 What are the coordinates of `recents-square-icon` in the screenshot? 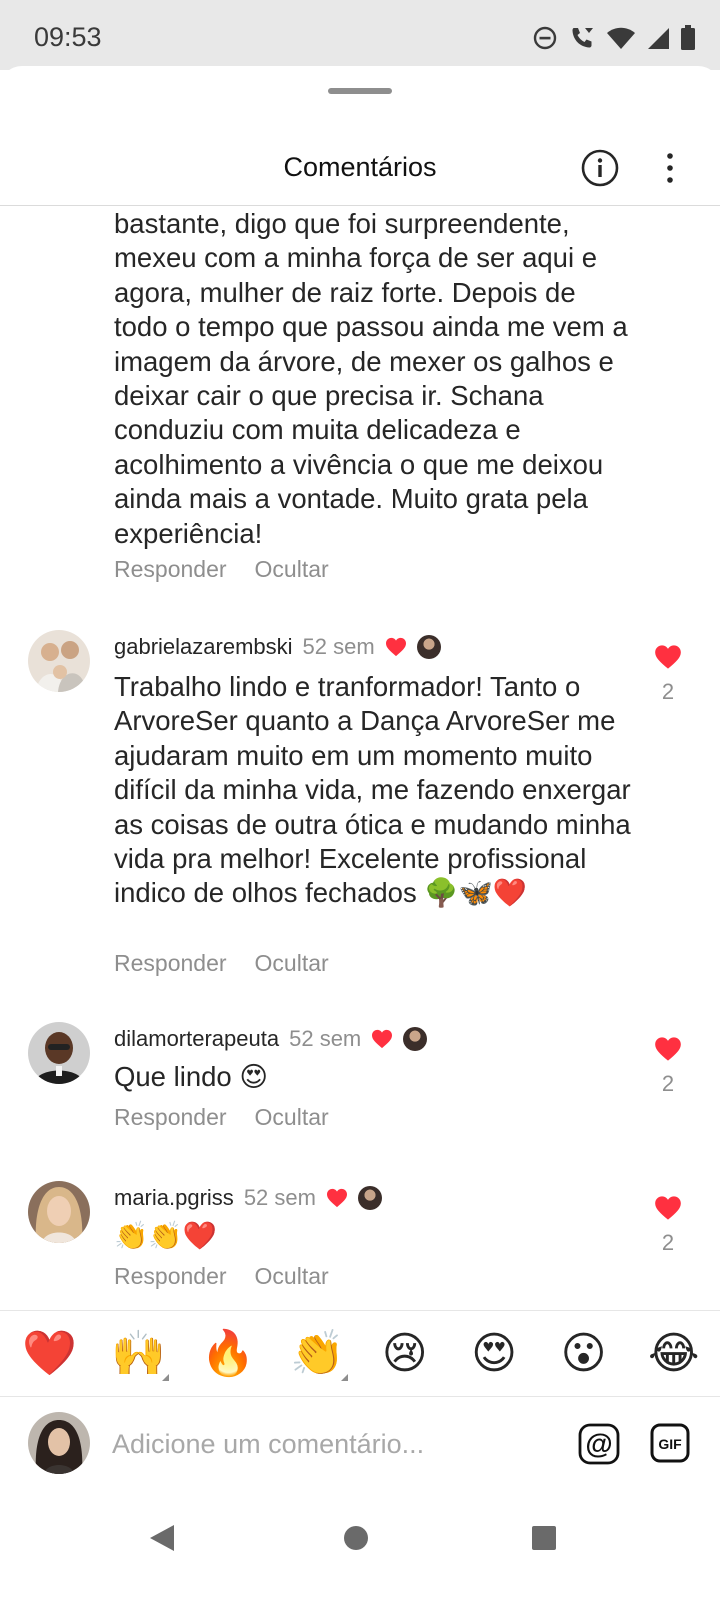 It's located at (544, 1538).